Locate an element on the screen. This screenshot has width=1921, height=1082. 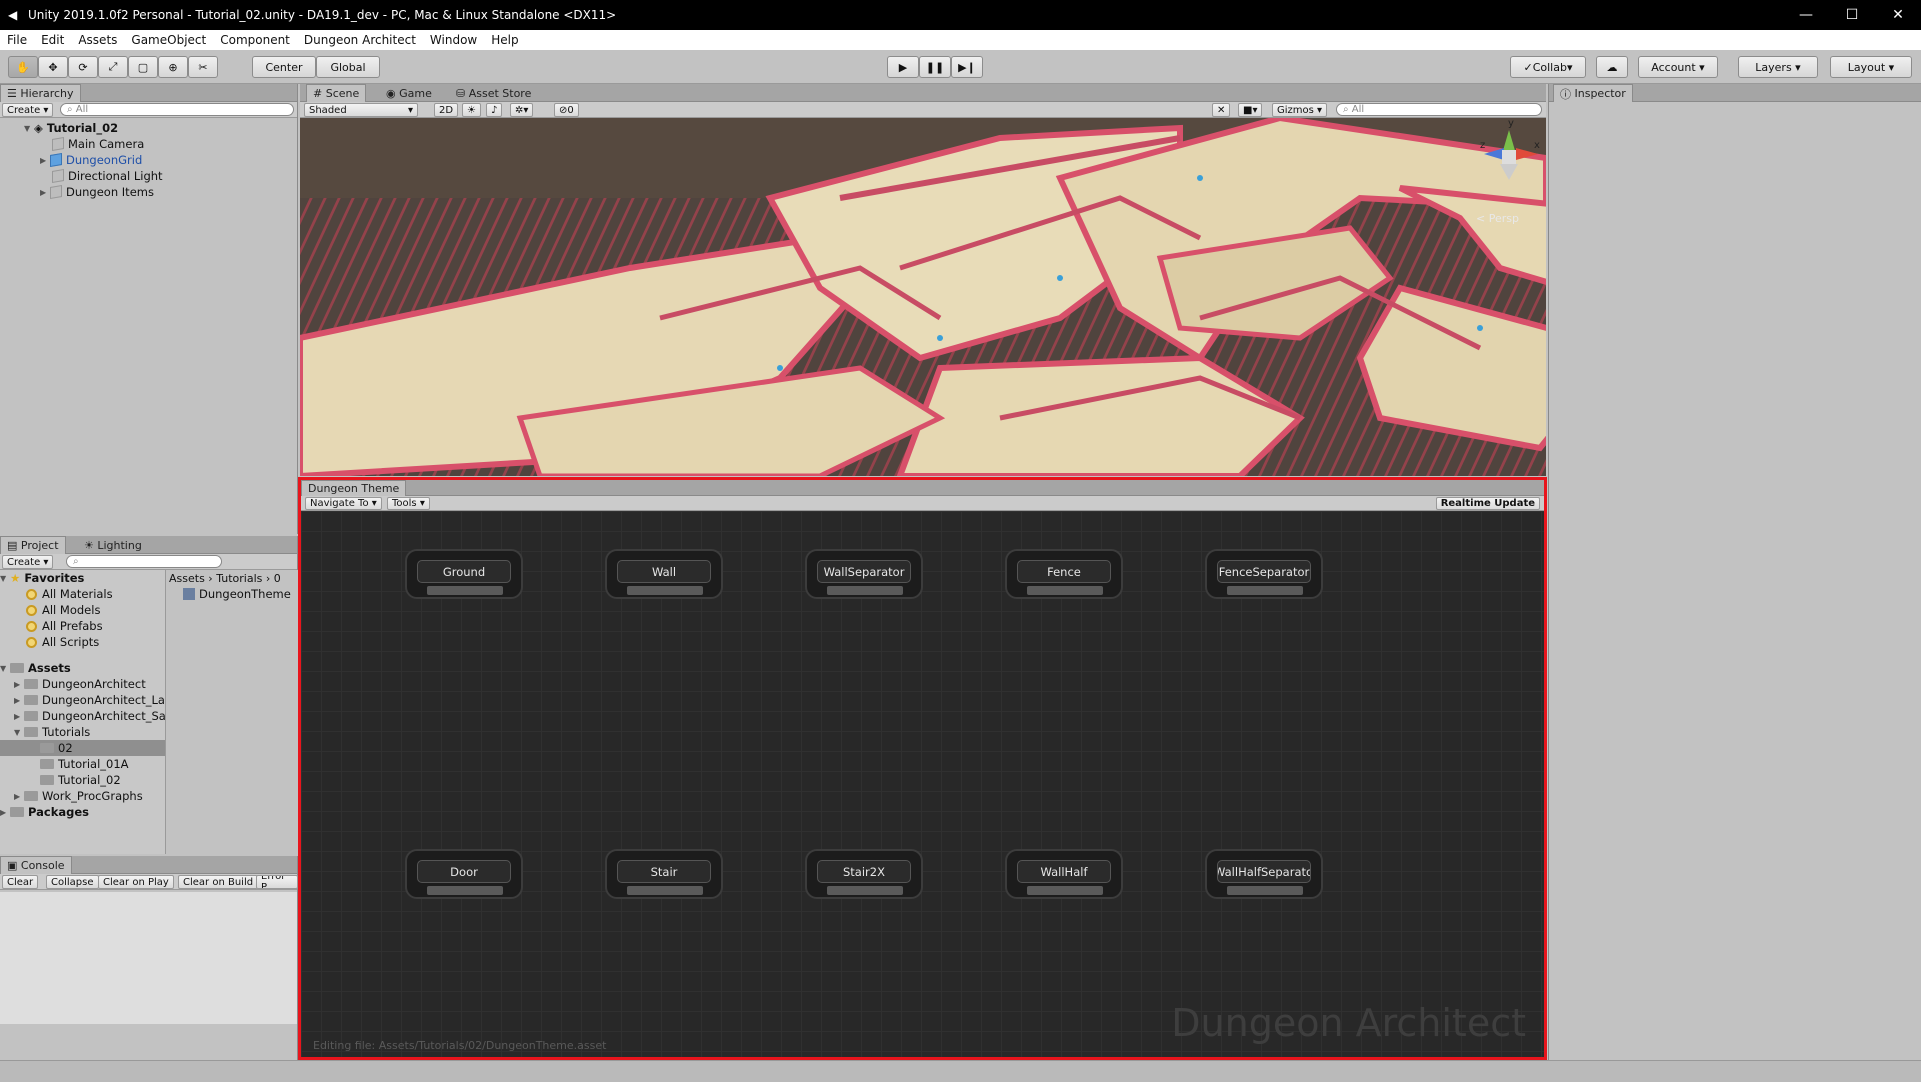
theme-node-fence: Fence is located at coordinates (1064, 574).